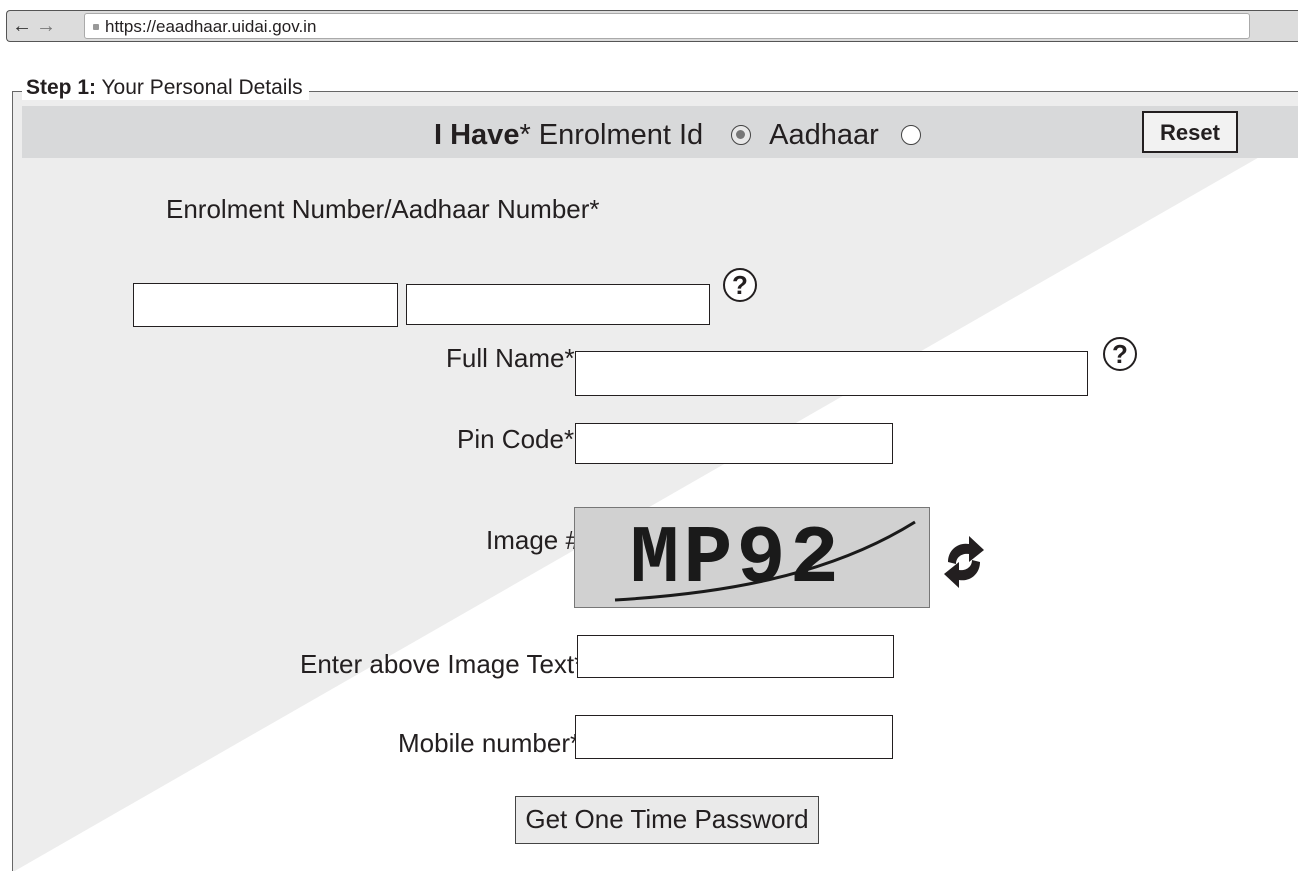 The height and width of the screenshot is (871, 1298). I want to click on forward-arrow-icon: →, so click(46, 26).